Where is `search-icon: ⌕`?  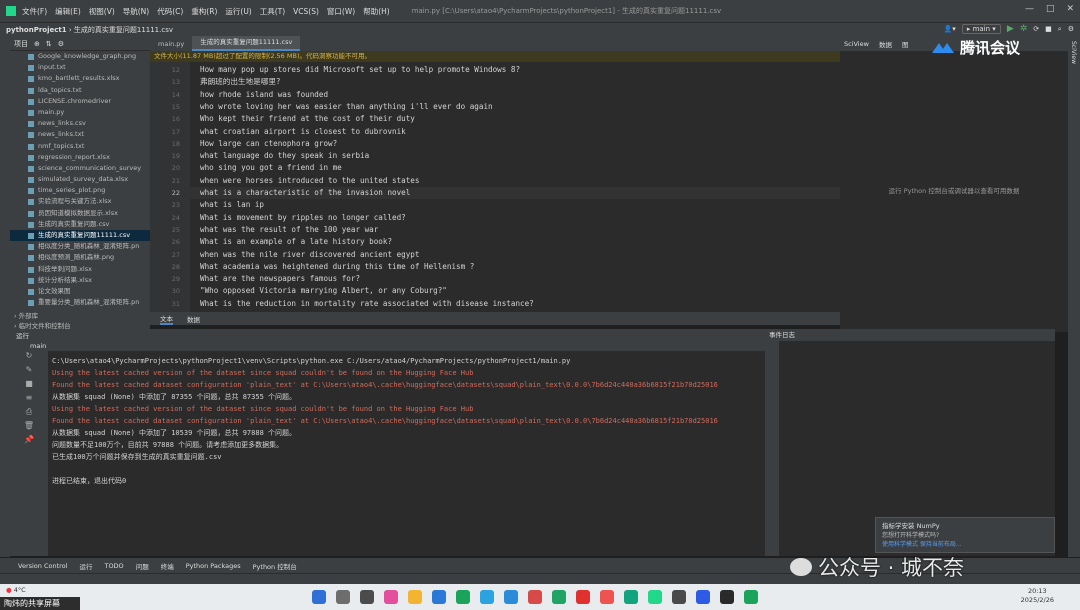 search-icon: ⌕ is located at coordinates (1060, 29).